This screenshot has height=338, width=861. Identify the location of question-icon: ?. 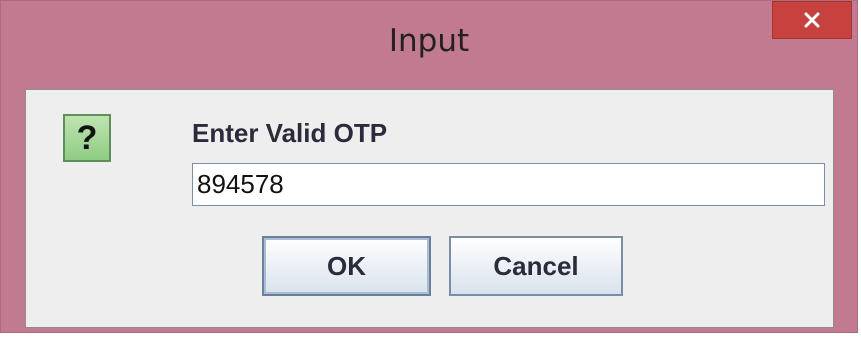
(87, 138).